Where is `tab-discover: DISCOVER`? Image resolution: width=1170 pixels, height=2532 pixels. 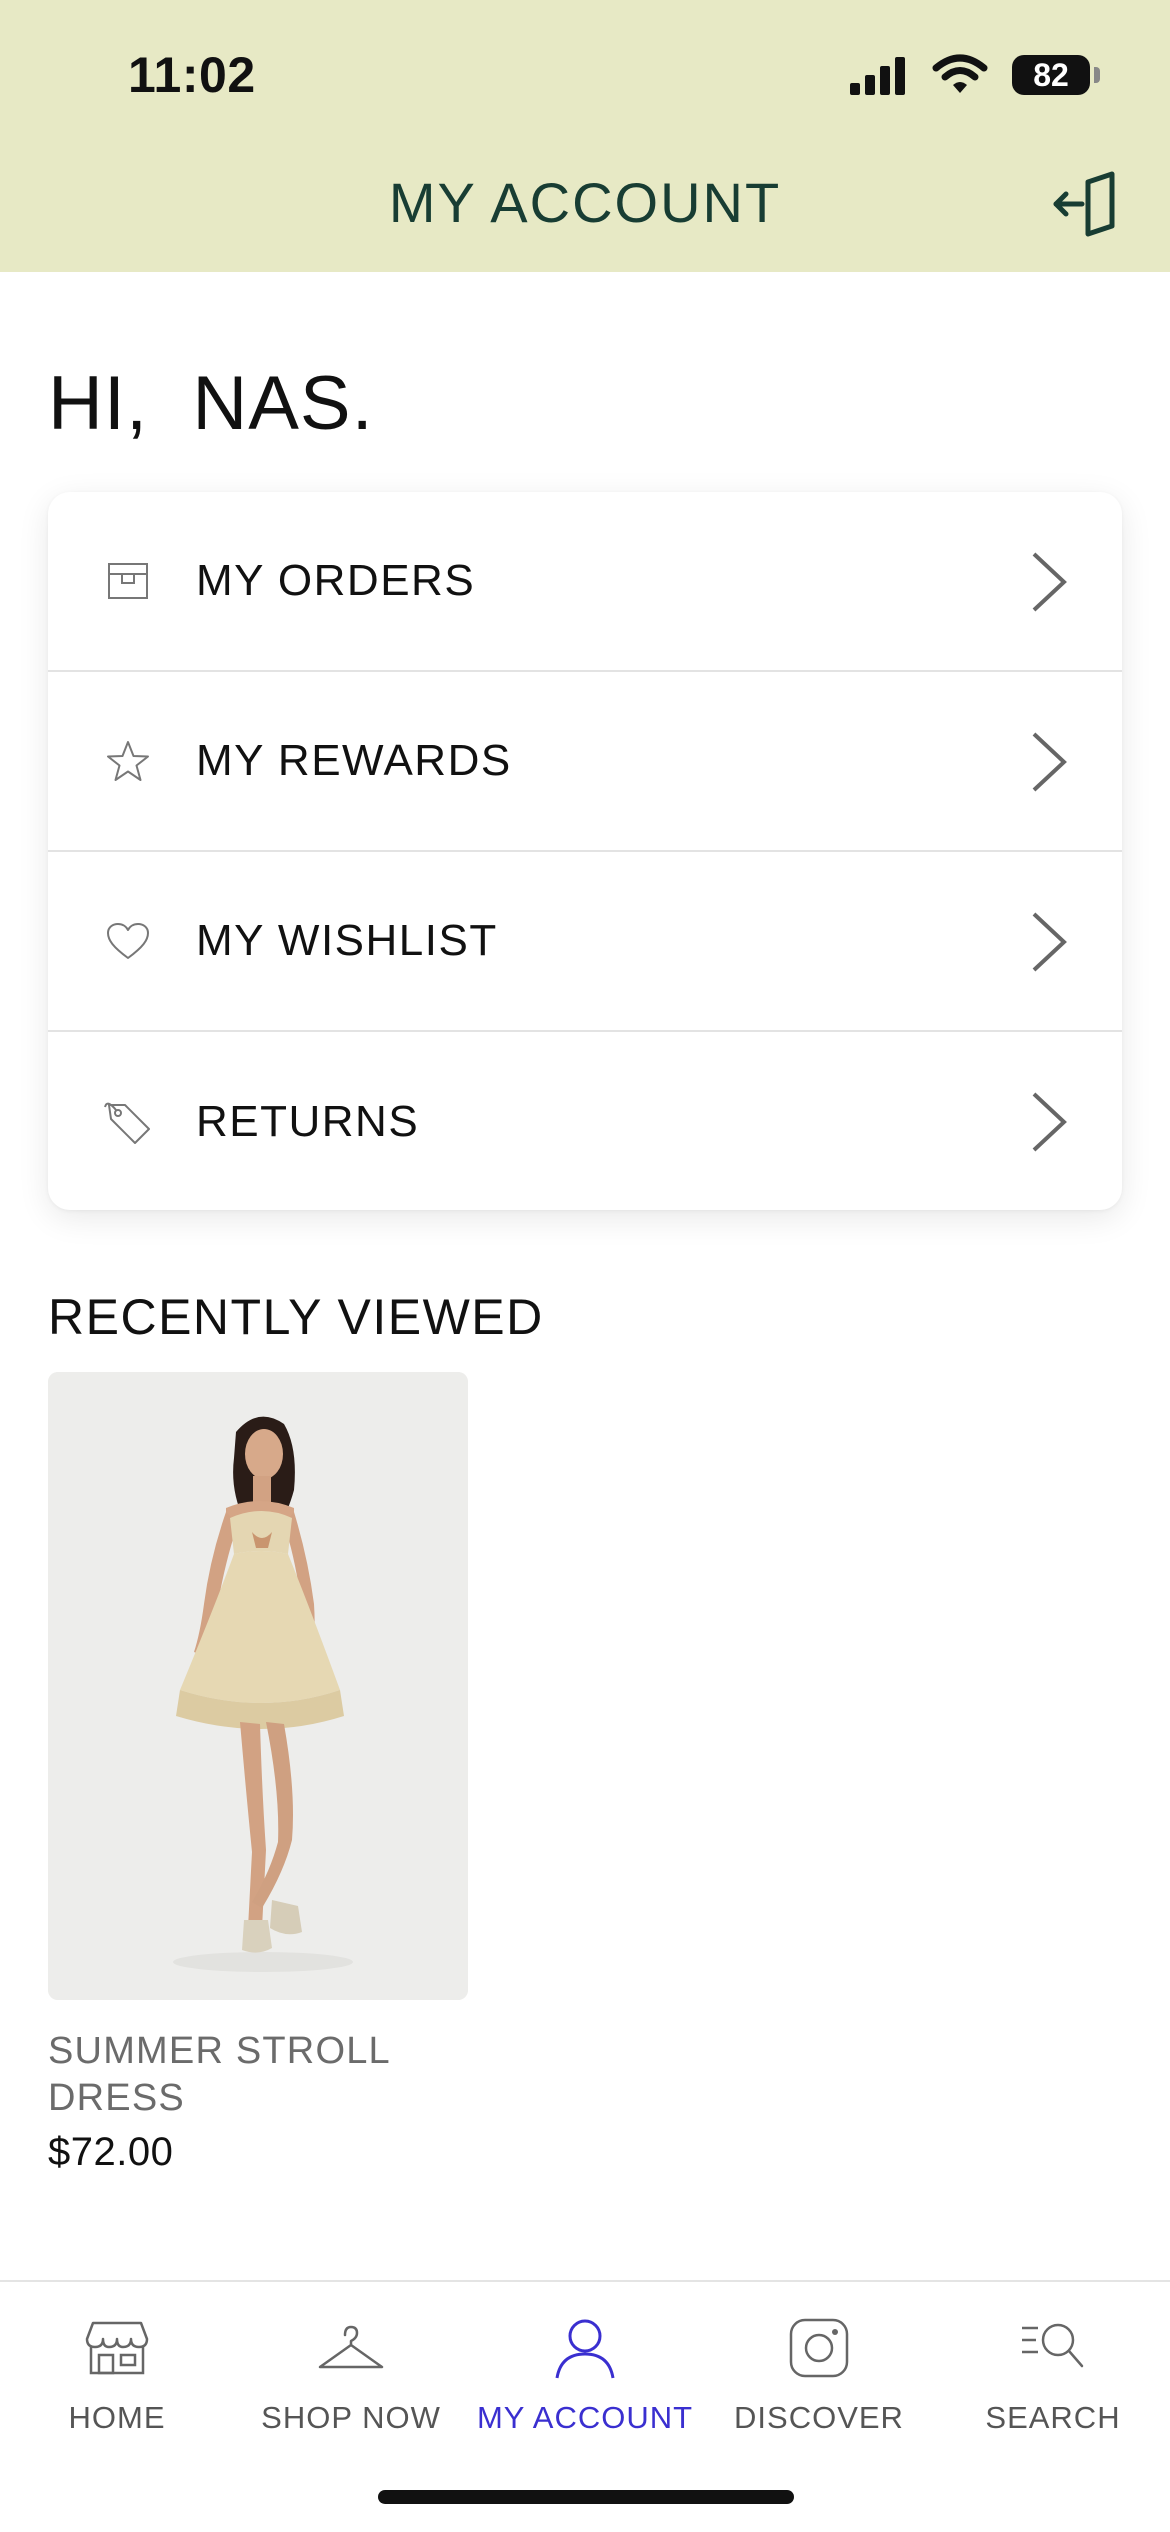
tab-discover: DISCOVER is located at coordinates (819, 2372).